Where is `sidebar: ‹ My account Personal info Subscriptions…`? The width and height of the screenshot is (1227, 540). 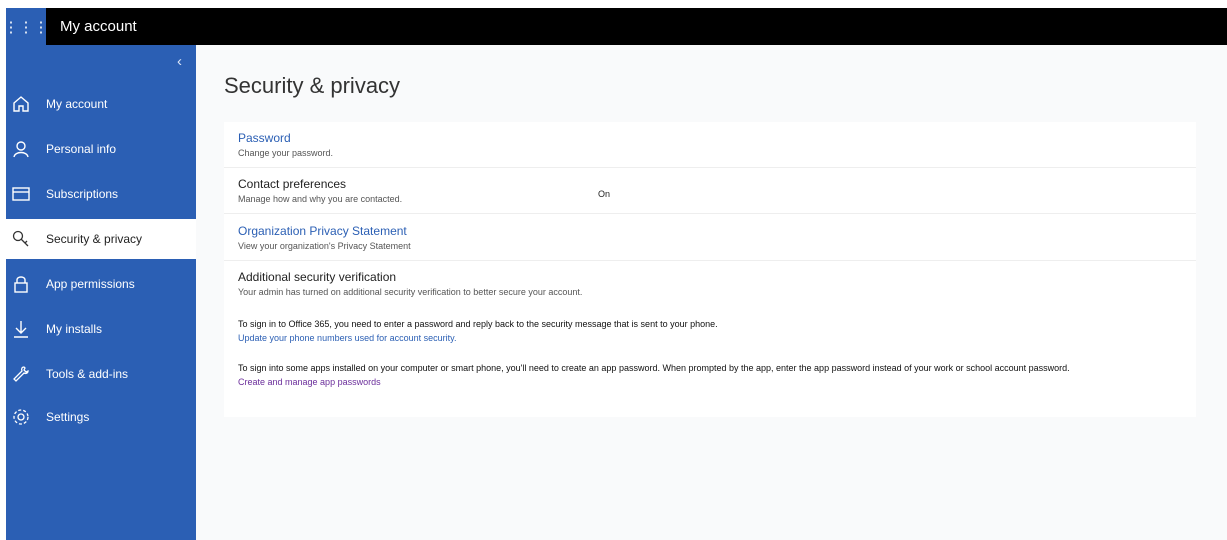
sidebar: ‹ My account Personal info Subscriptions… is located at coordinates (101, 292).